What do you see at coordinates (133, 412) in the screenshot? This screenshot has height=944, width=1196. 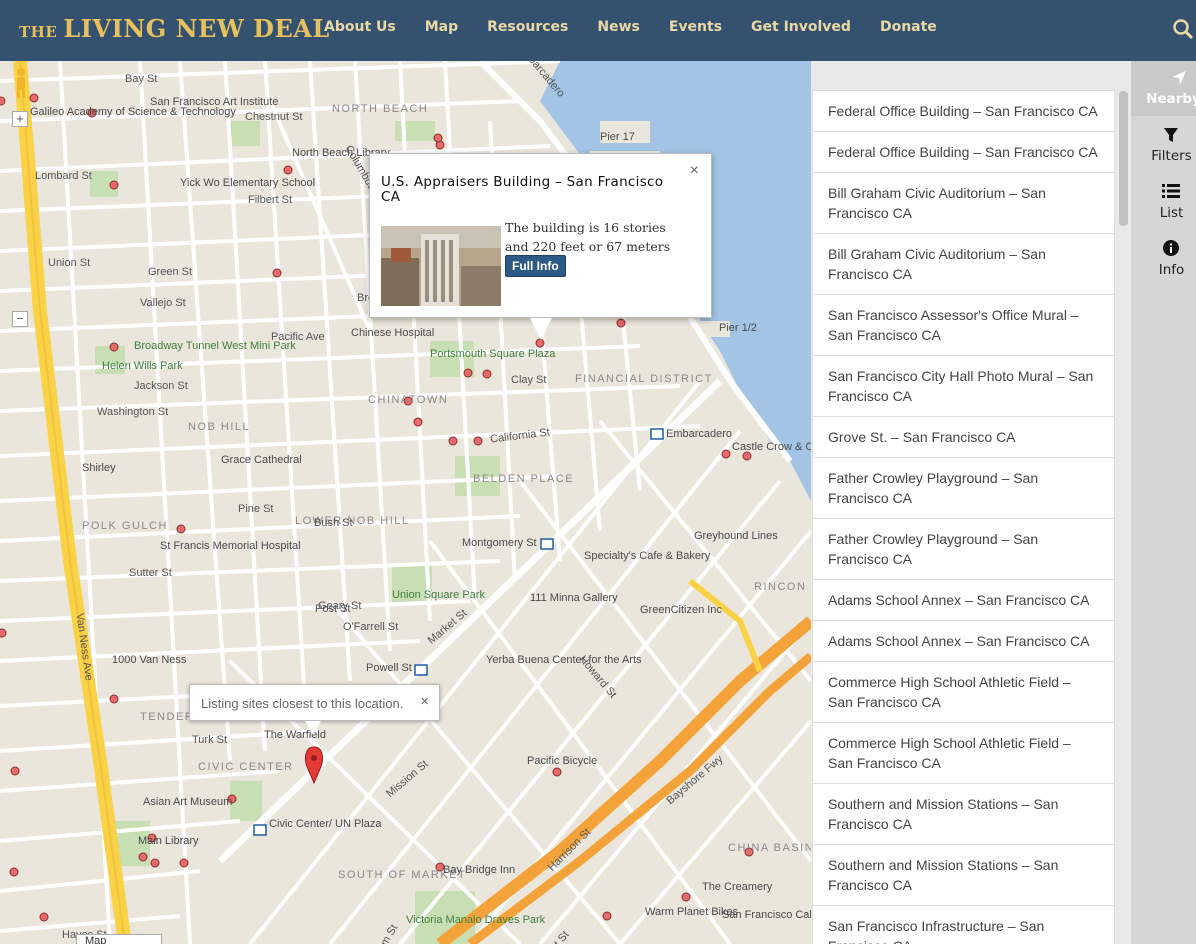 I see `street-label: Washington St` at bounding box center [133, 412].